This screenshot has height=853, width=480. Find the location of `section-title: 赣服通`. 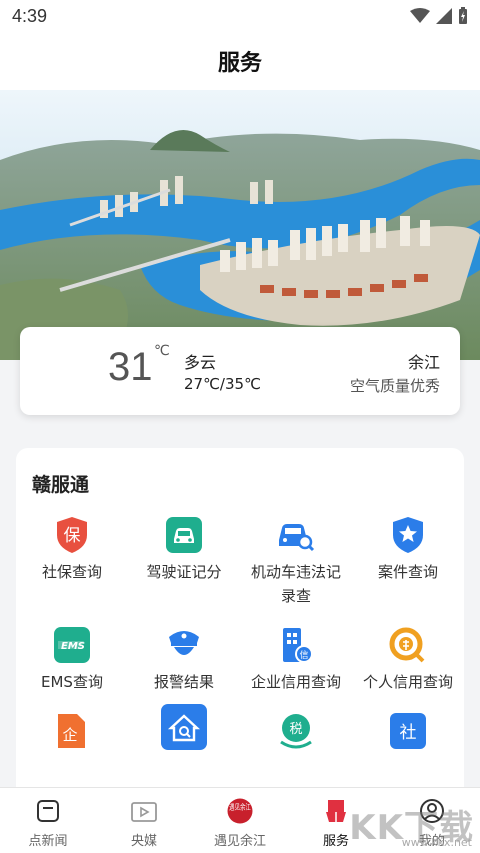

section-title: 赣服通 is located at coordinates (61, 485).